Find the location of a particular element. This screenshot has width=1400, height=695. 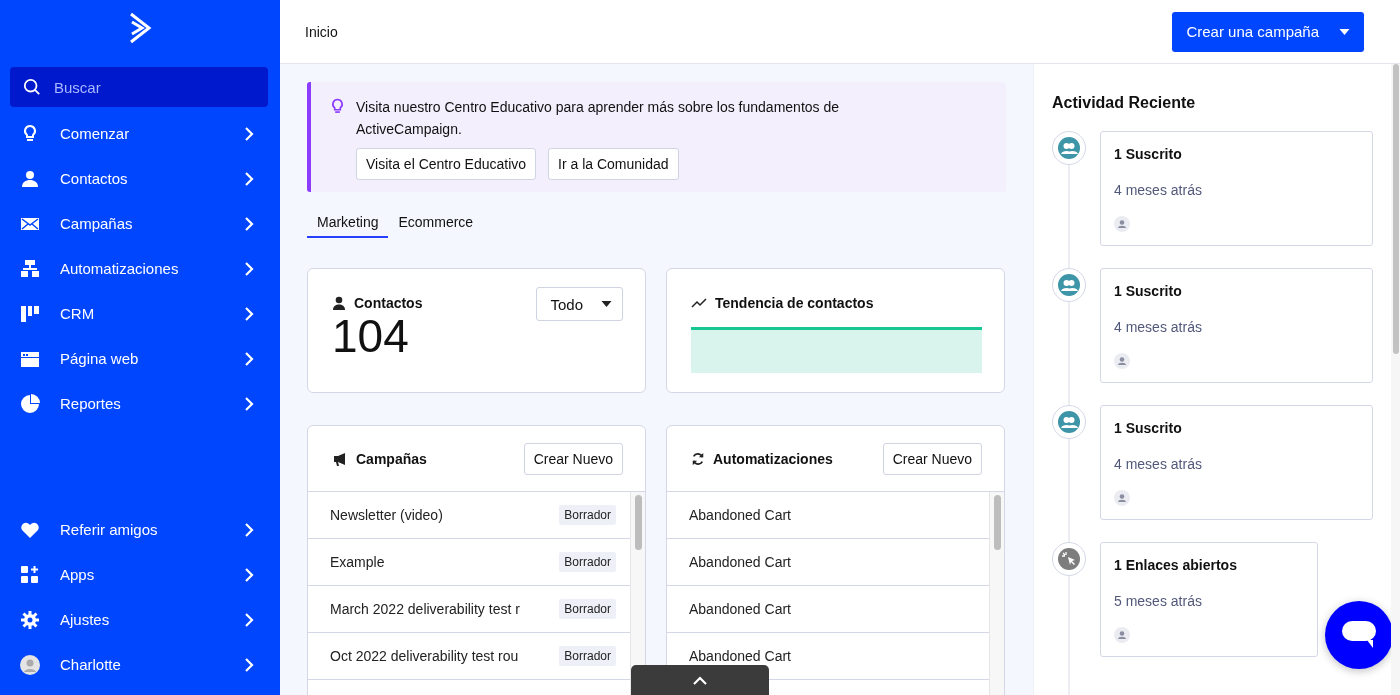

apps-icon is located at coordinates (30, 574).